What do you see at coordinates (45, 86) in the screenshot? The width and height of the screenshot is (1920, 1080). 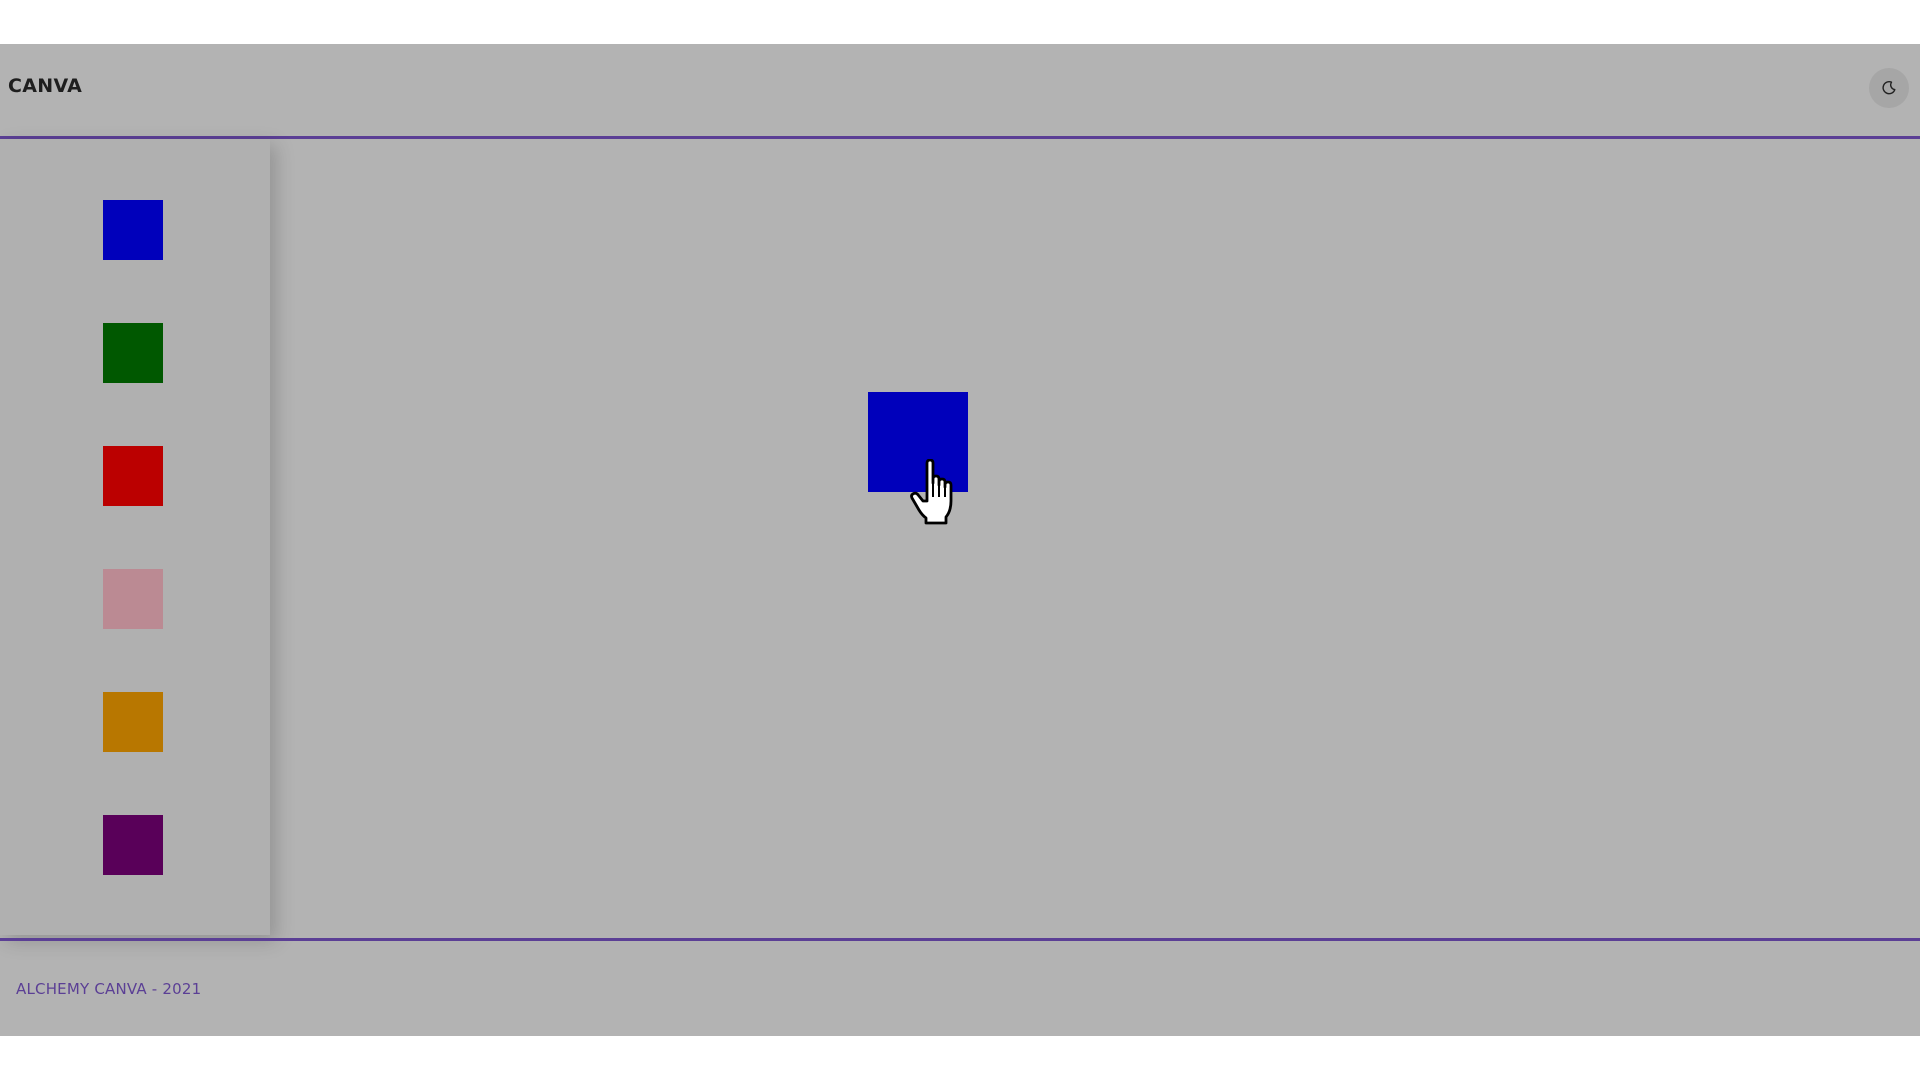 I see `brand-title: CANVA` at bounding box center [45, 86].